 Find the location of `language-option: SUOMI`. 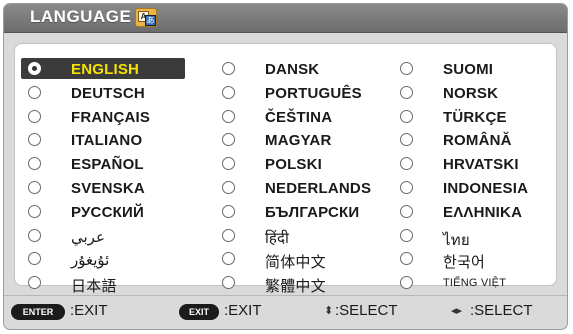

language-option: SUOMI is located at coordinates (473, 69).